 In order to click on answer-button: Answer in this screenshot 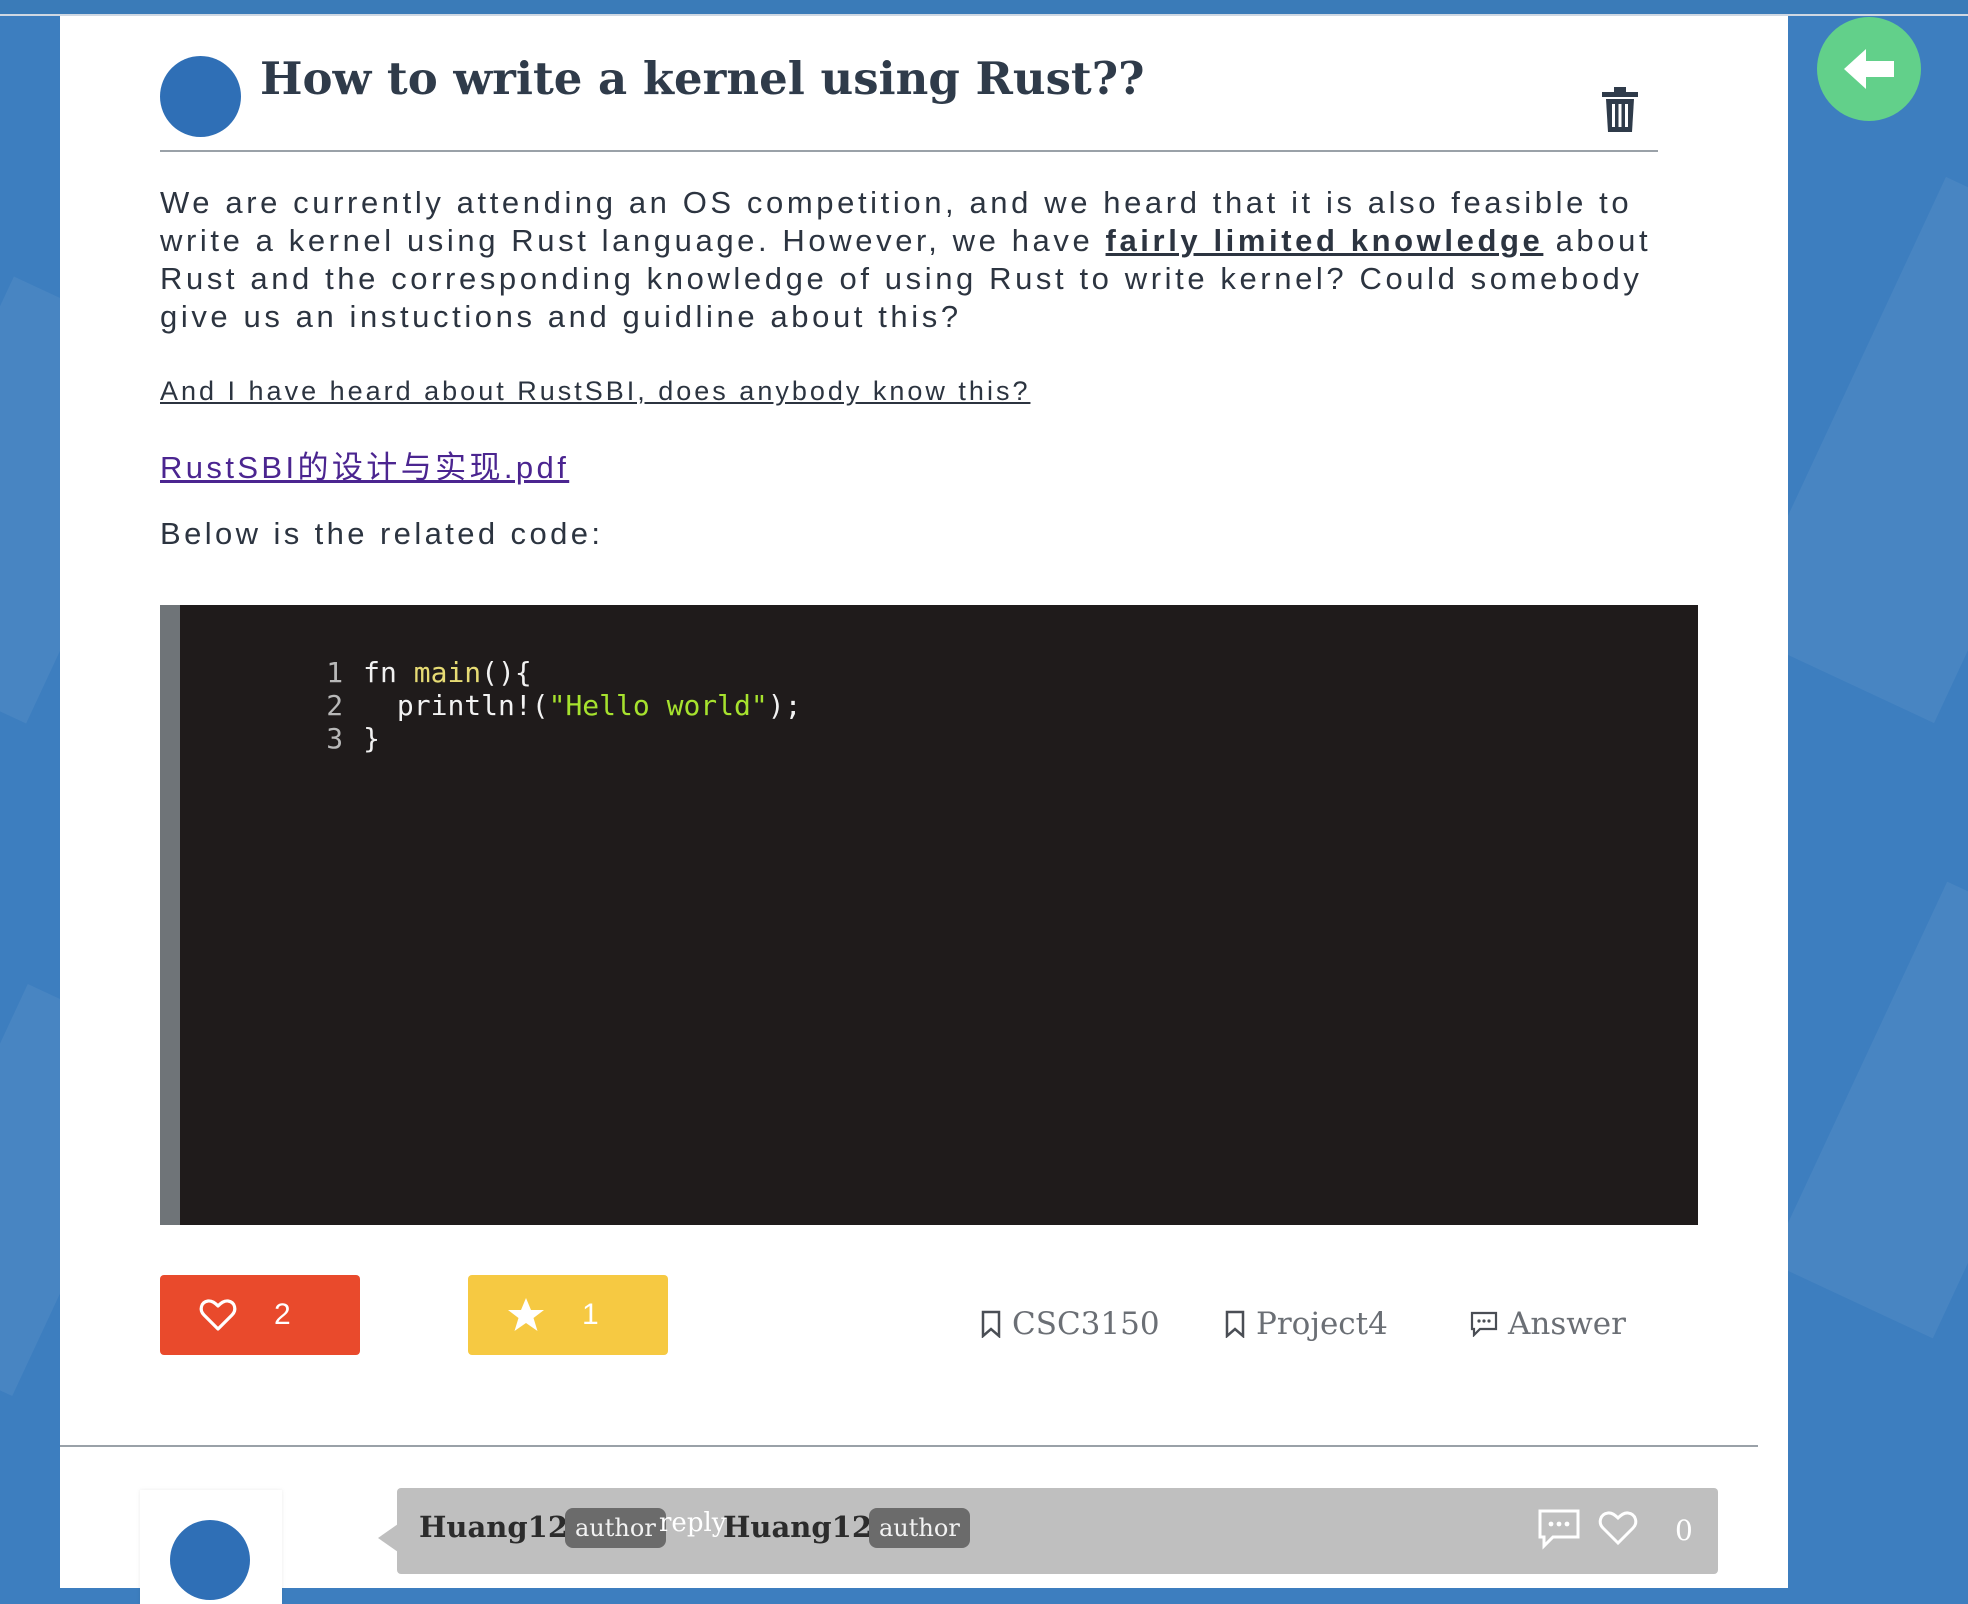, I will do `click(1548, 1324)`.